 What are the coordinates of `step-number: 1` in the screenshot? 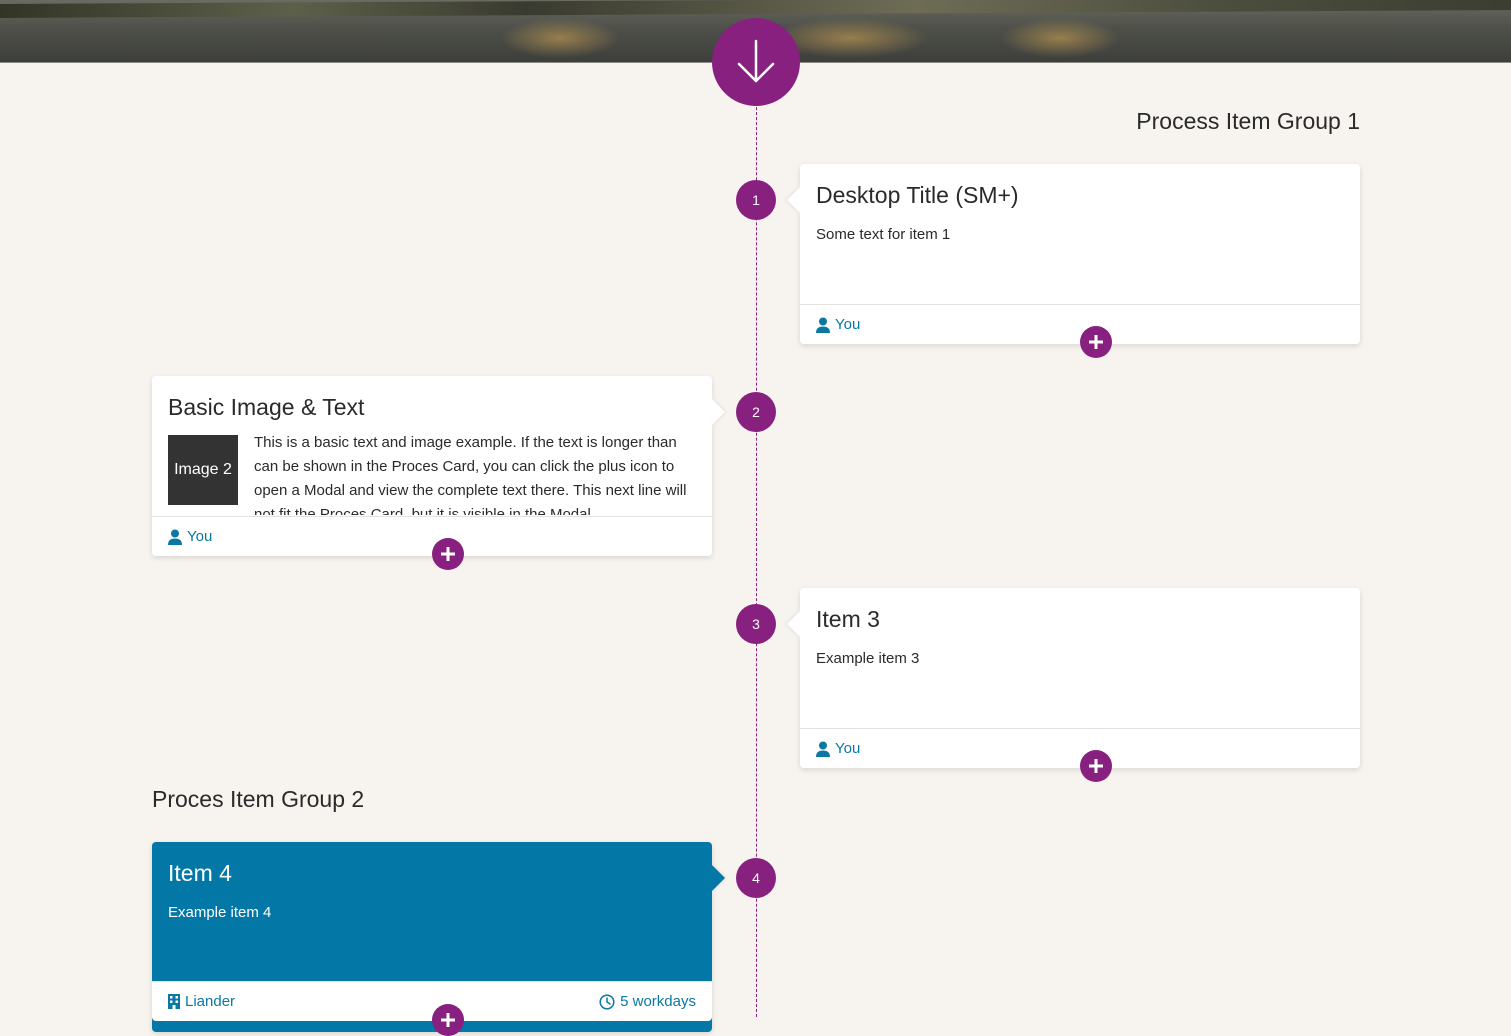 It's located at (756, 200).